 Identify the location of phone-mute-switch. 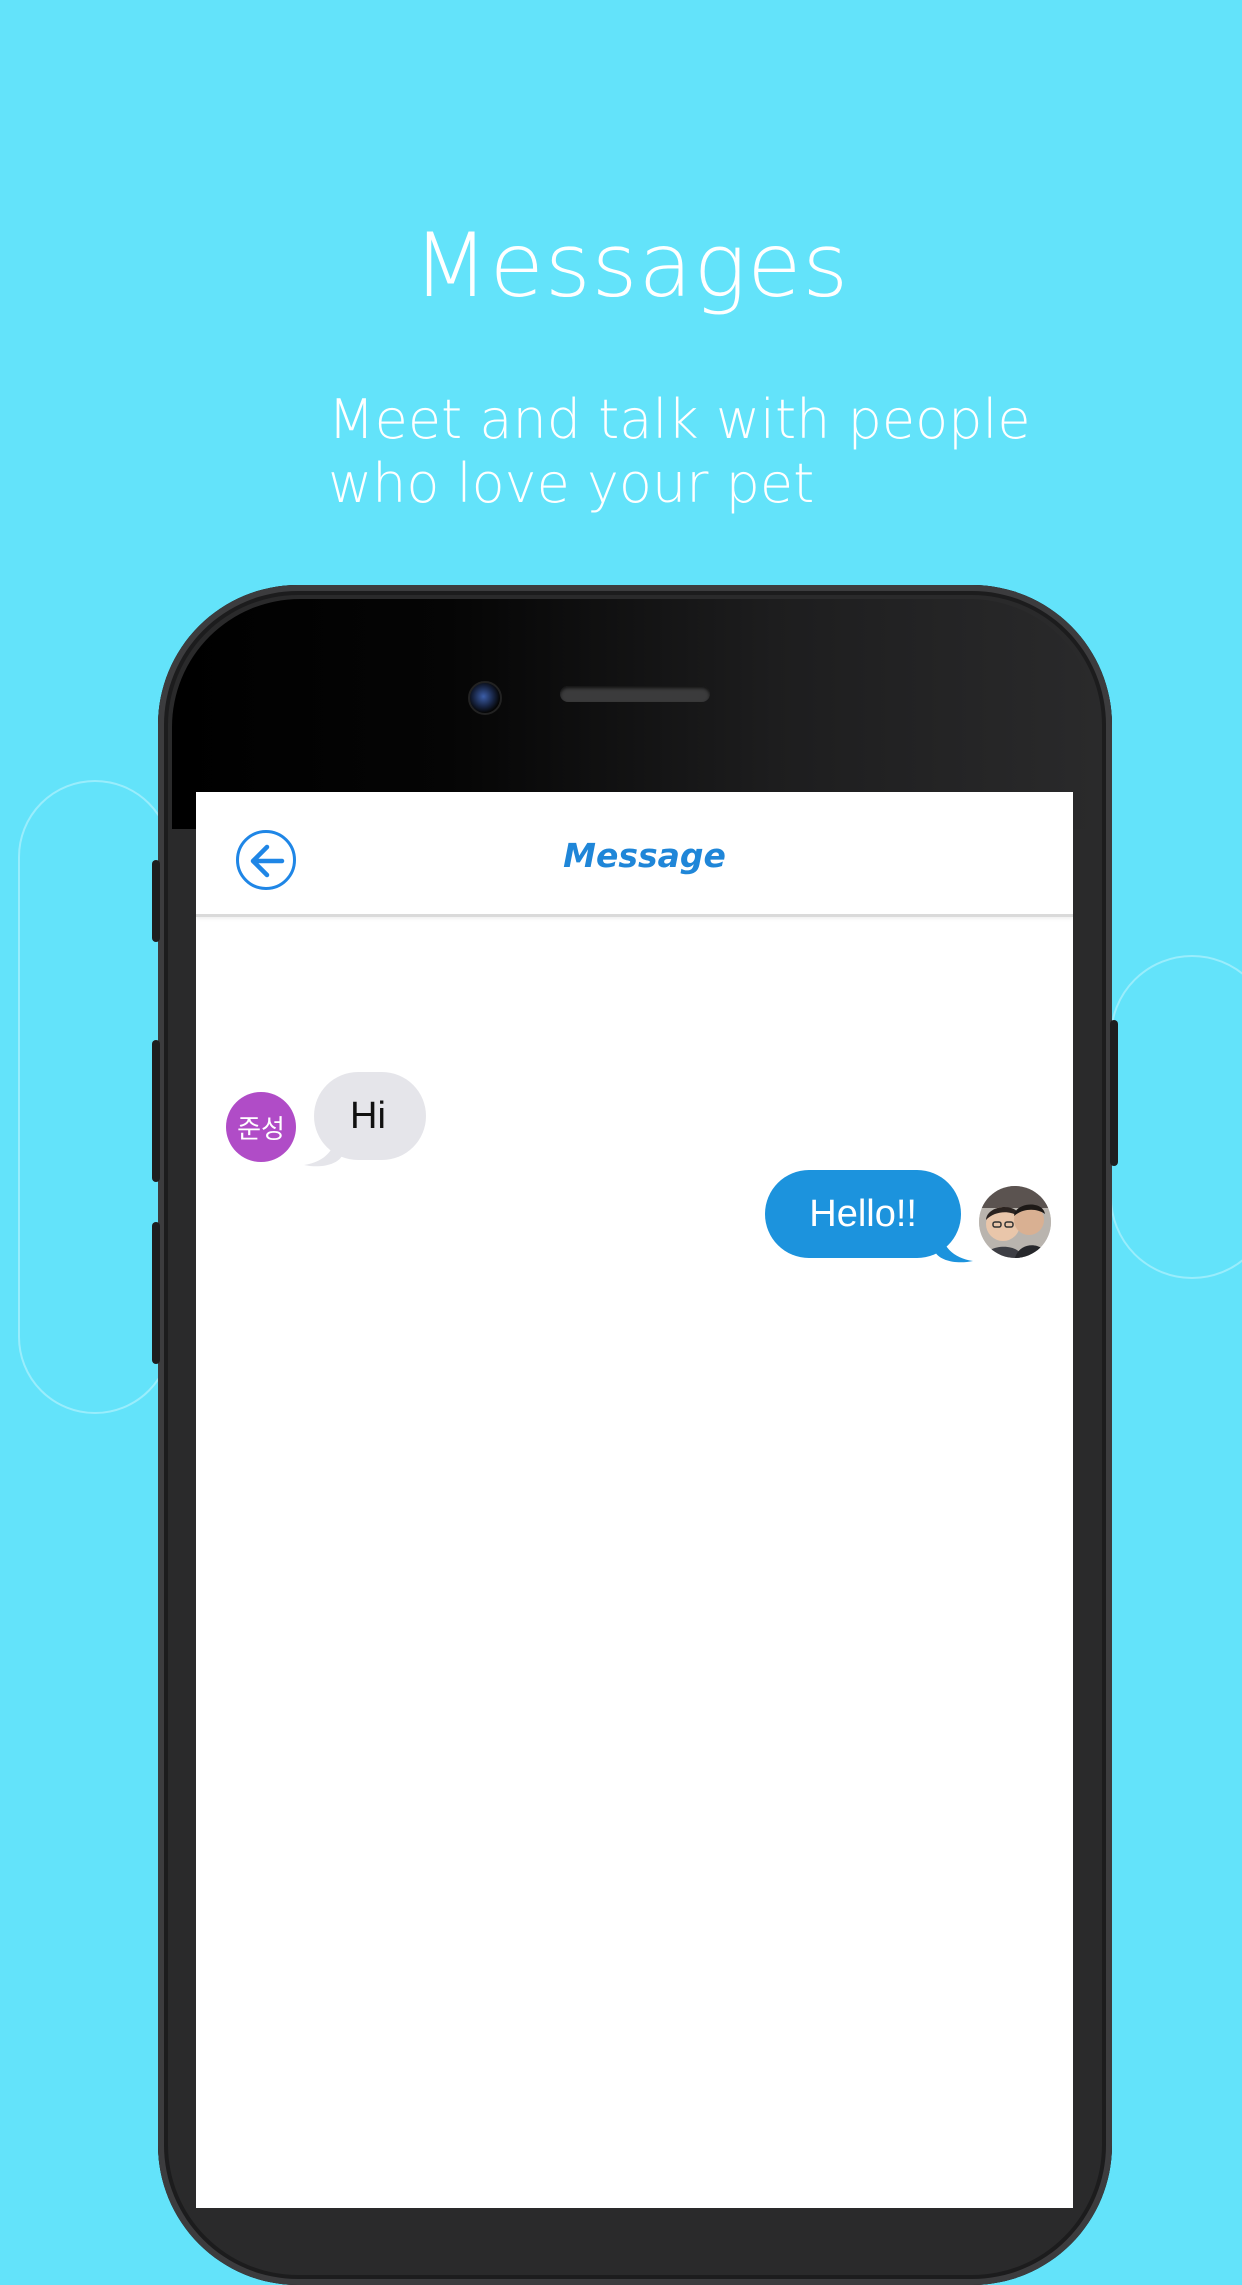
(156, 901).